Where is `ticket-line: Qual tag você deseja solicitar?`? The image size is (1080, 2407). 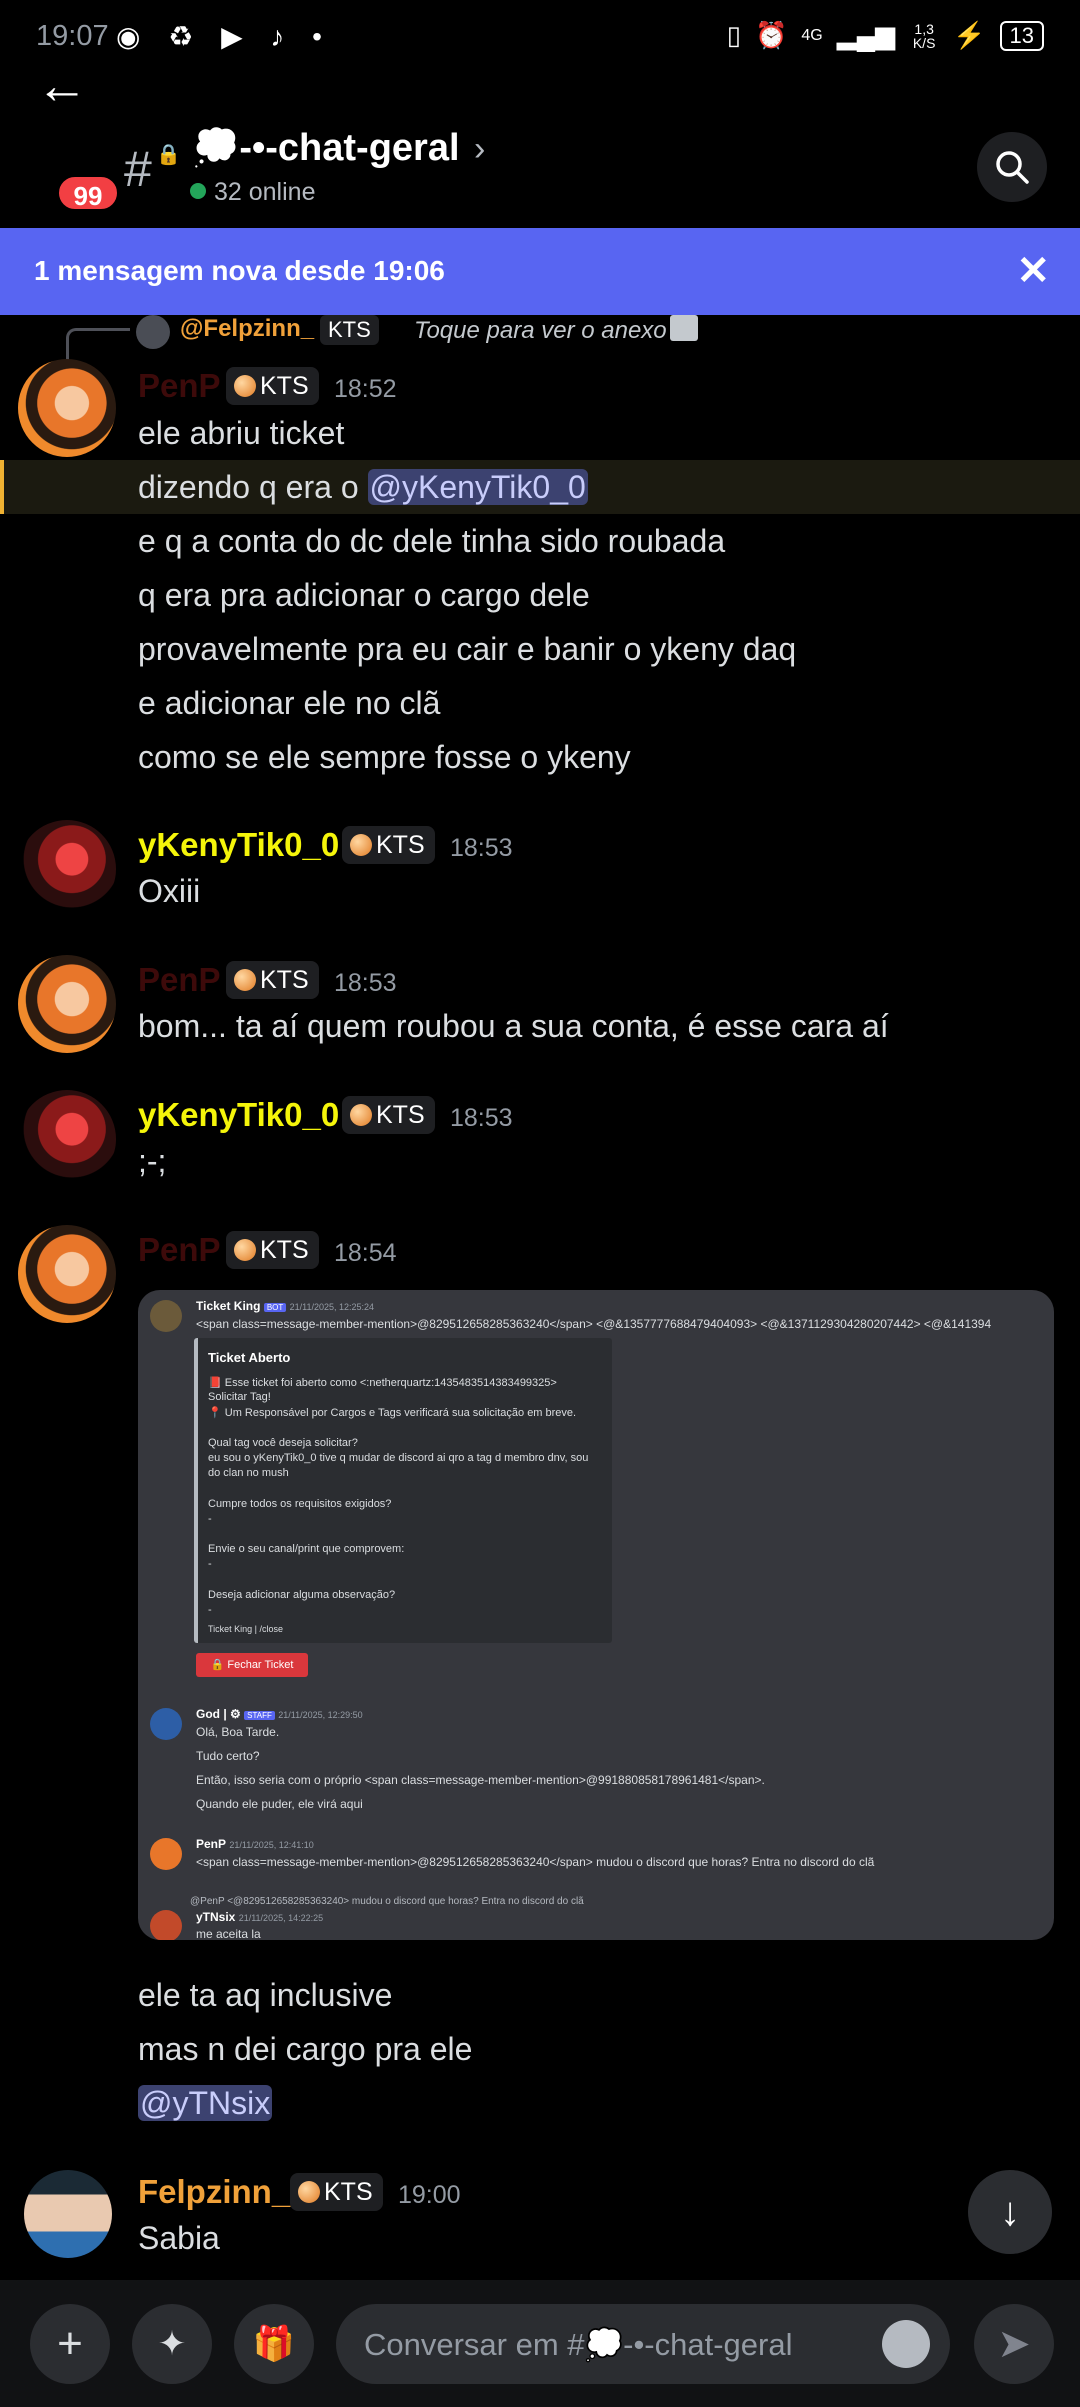
ticket-line: Qual tag você deseja solicitar? is located at coordinates (283, 1443).